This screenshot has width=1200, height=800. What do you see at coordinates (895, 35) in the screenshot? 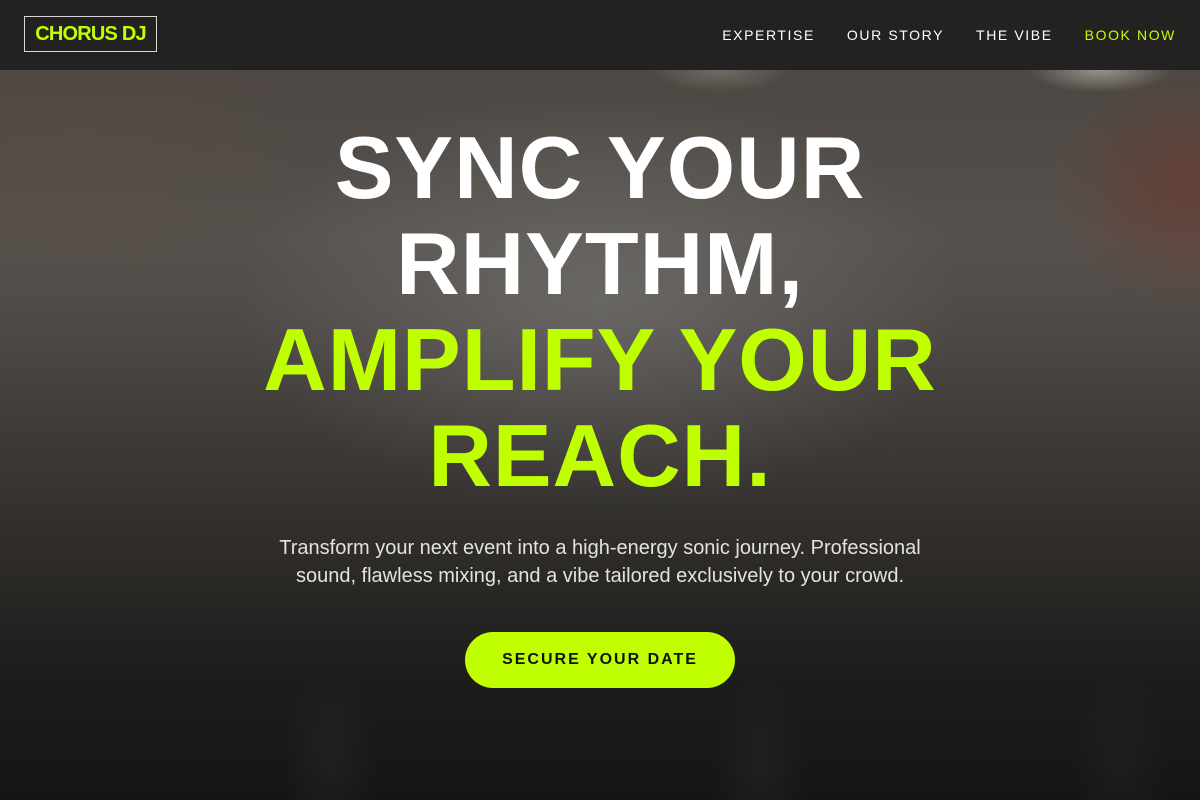
I see `nav-link-our-story: OUR STORY` at bounding box center [895, 35].